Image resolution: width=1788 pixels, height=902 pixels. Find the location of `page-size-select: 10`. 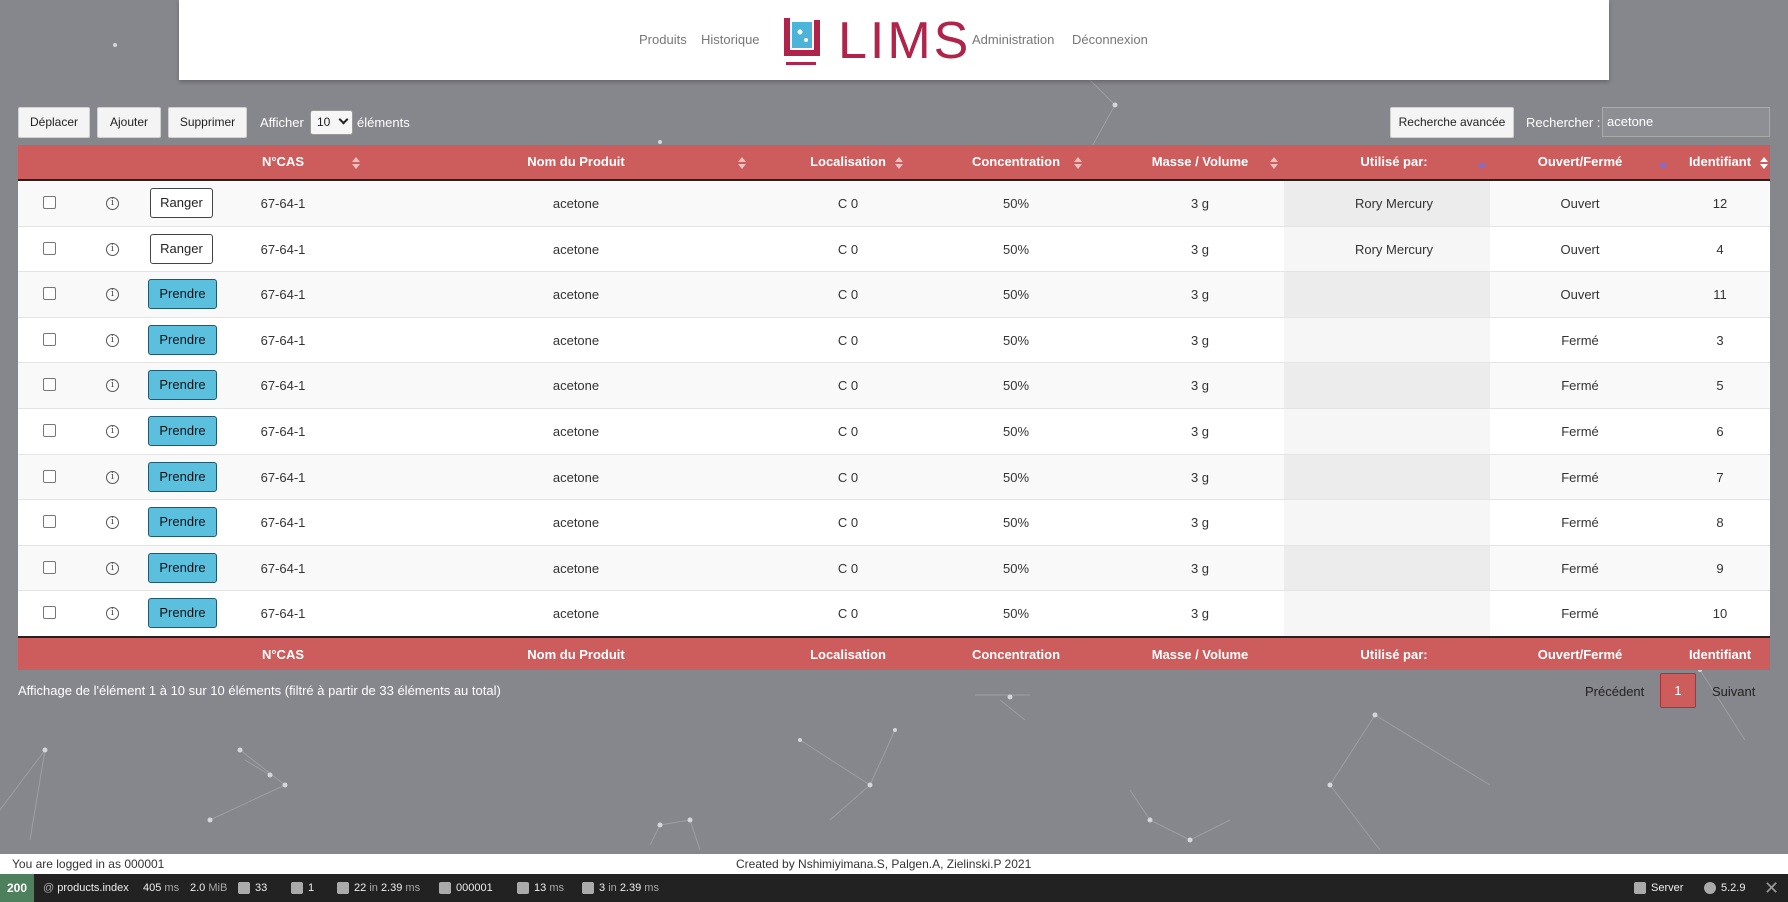

page-size-select: 10 is located at coordinates (331, 122).